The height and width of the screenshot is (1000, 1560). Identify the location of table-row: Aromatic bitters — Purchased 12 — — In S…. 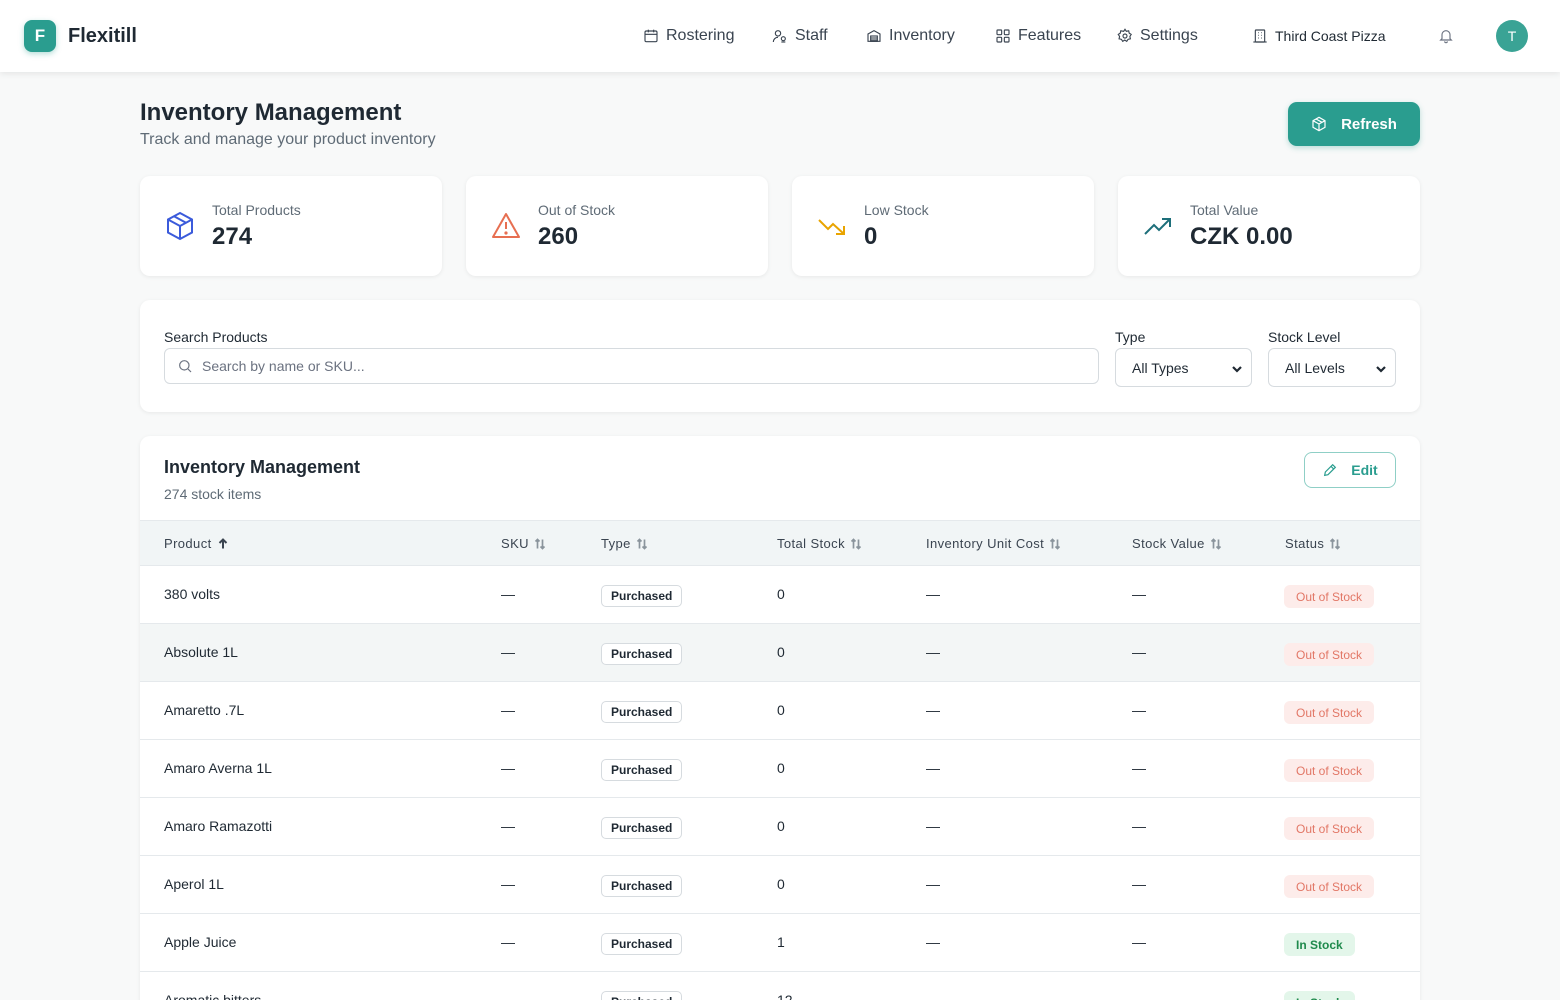
(780, 986).